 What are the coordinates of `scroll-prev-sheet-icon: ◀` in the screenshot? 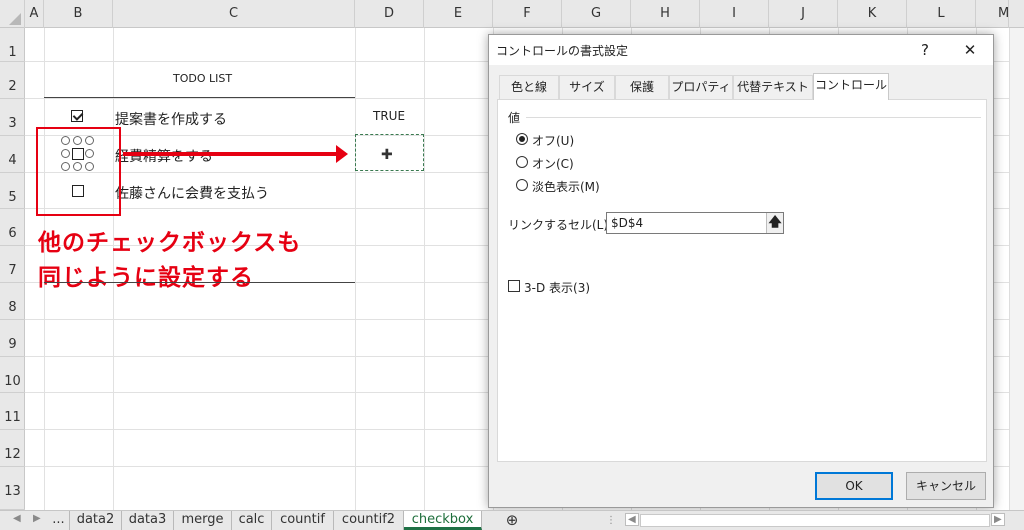 It's located at (17, 518).